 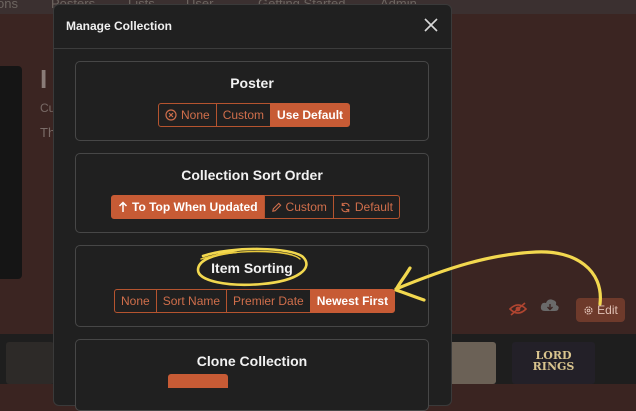 What do you see at coordinates (252, 268) in the screenshot?
I see `section-title: Item Sorting` at bounding box center [252, 268].